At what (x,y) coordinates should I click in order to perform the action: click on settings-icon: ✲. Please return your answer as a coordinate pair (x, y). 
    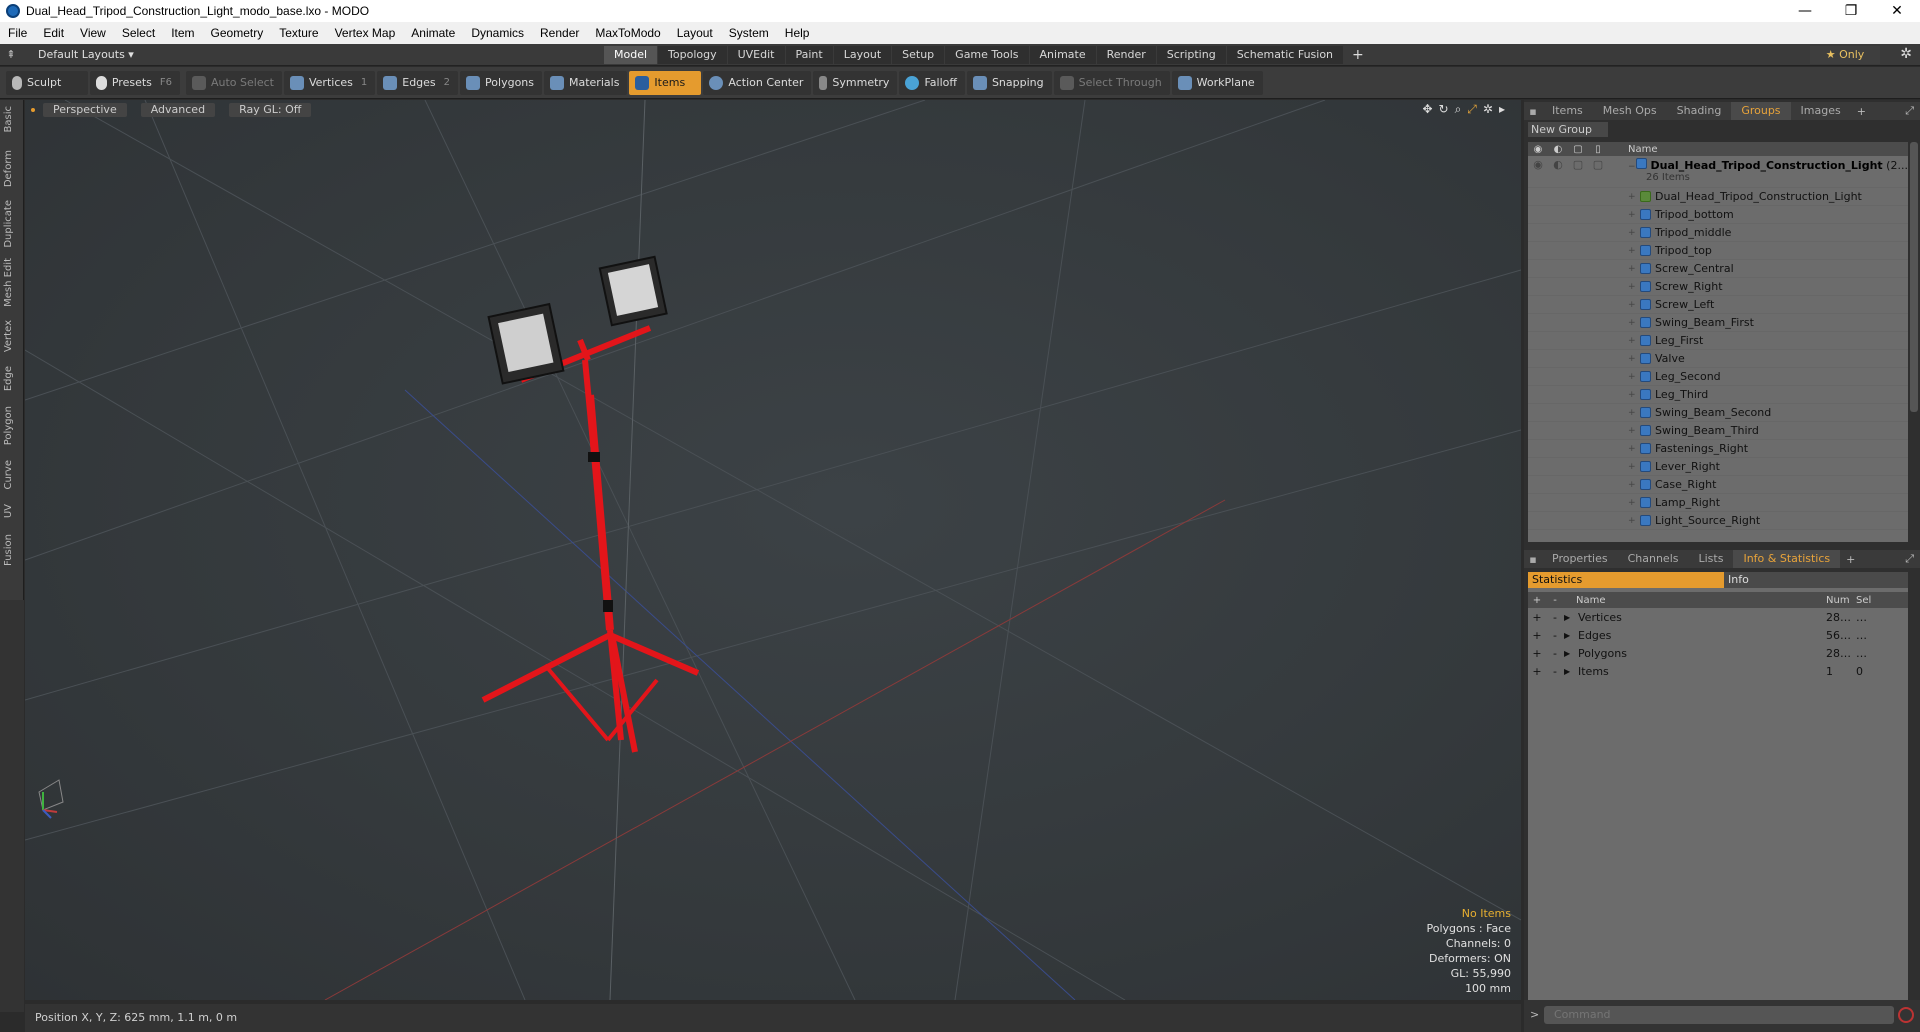
    Looking at the image, I should click on (1488, 109).